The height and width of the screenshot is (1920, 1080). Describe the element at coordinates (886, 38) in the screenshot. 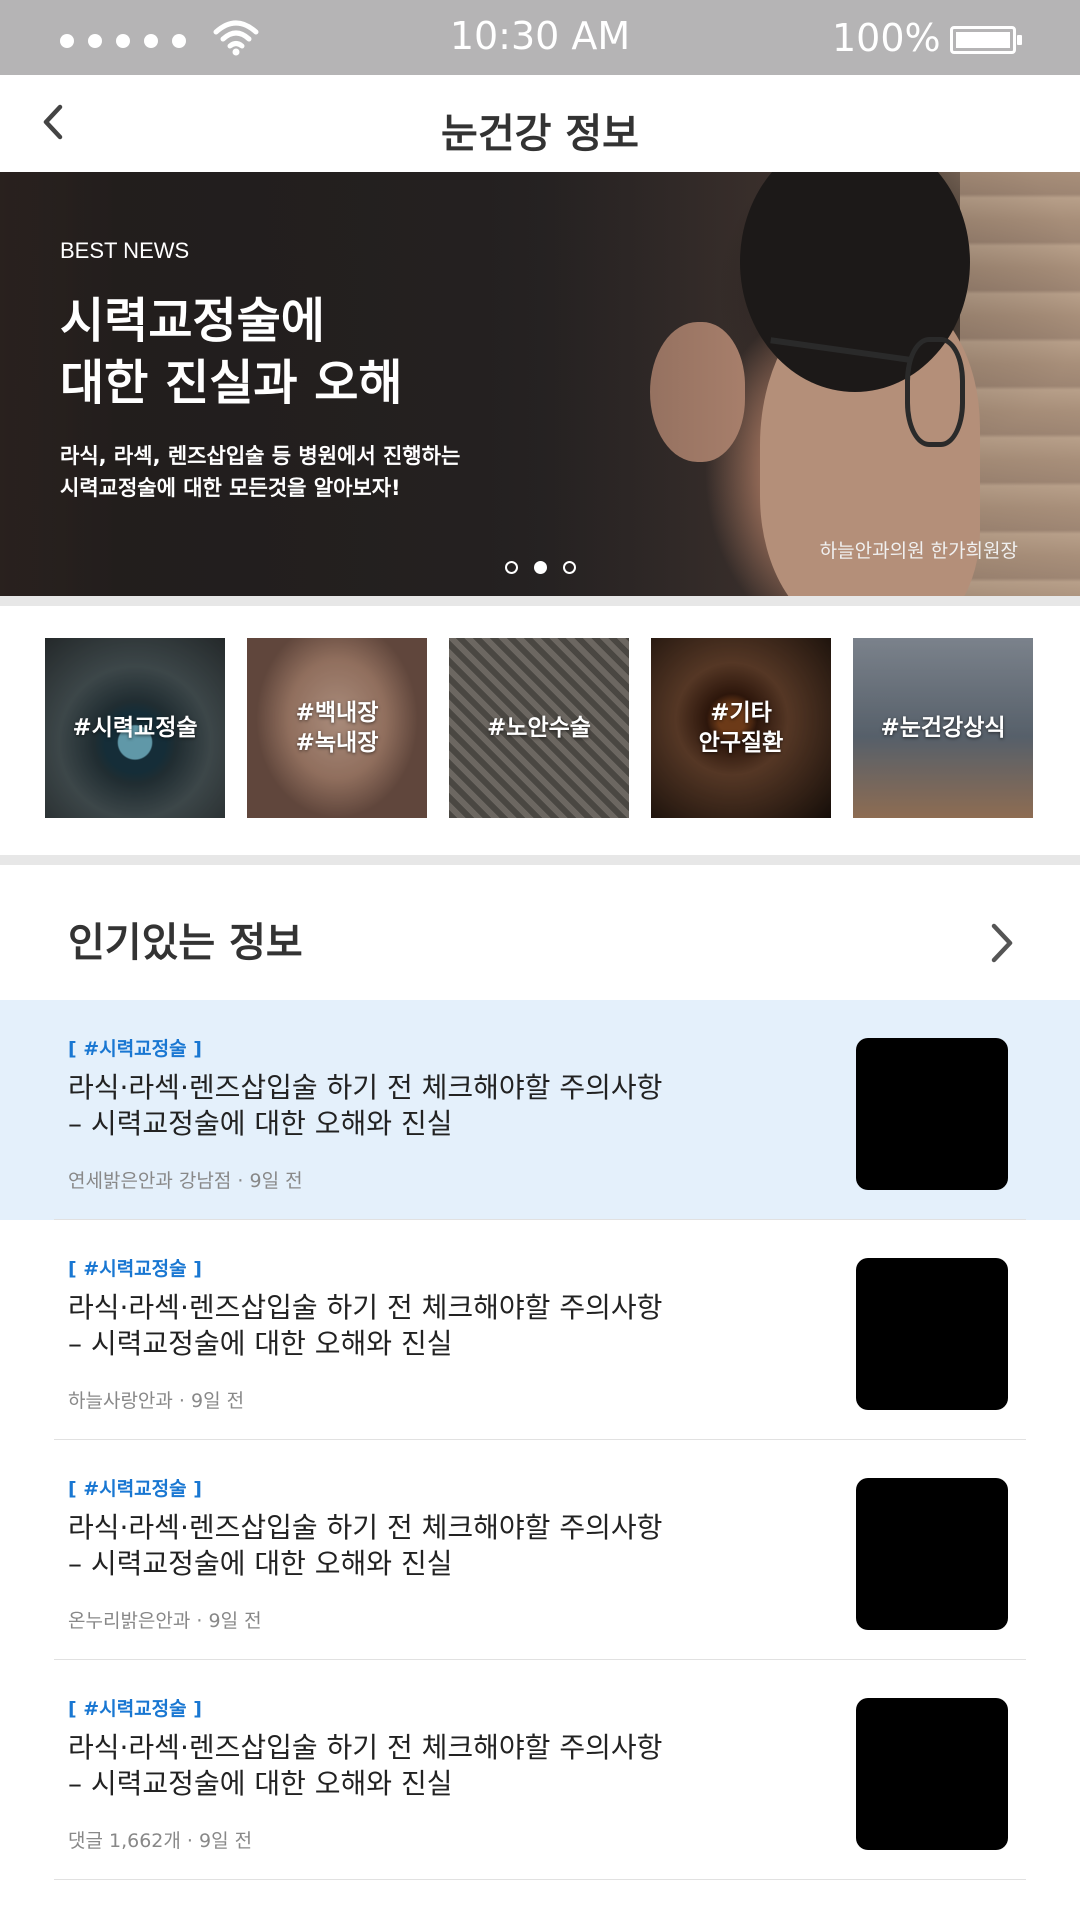

I see `battery-percentage: 100%` at that location.